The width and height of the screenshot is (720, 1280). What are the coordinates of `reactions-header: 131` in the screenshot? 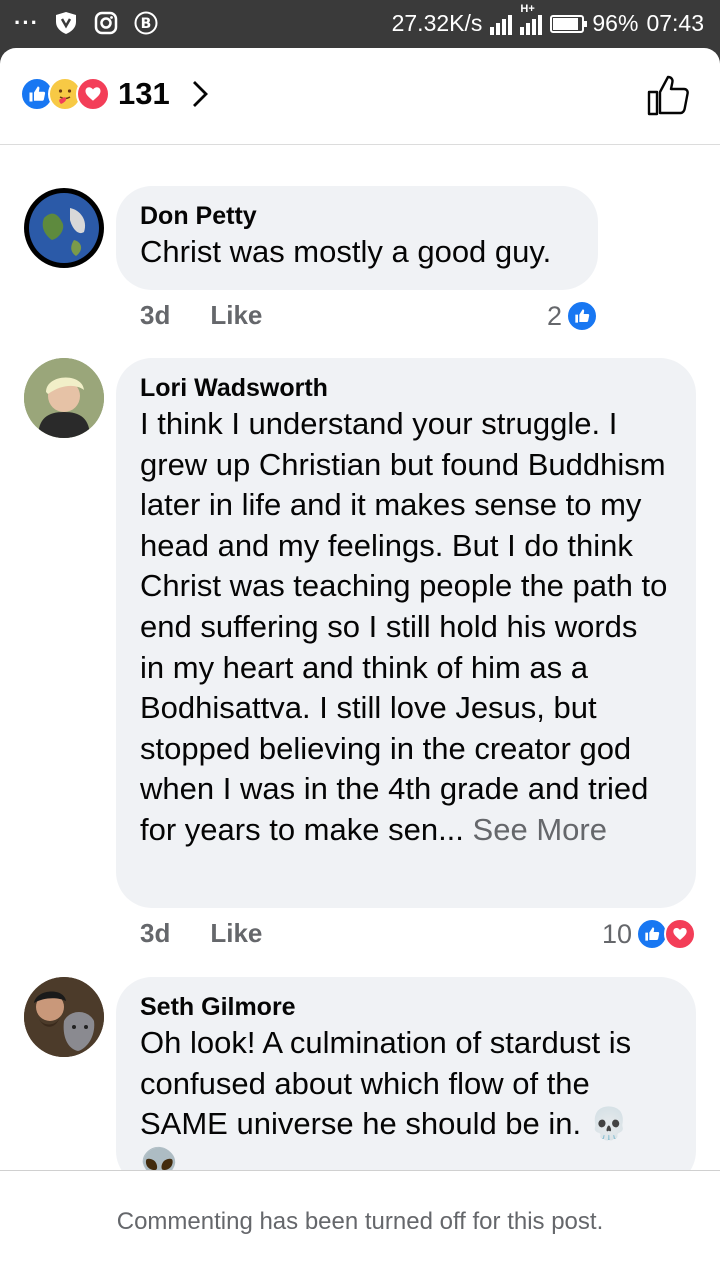 It's located at (360, 96).